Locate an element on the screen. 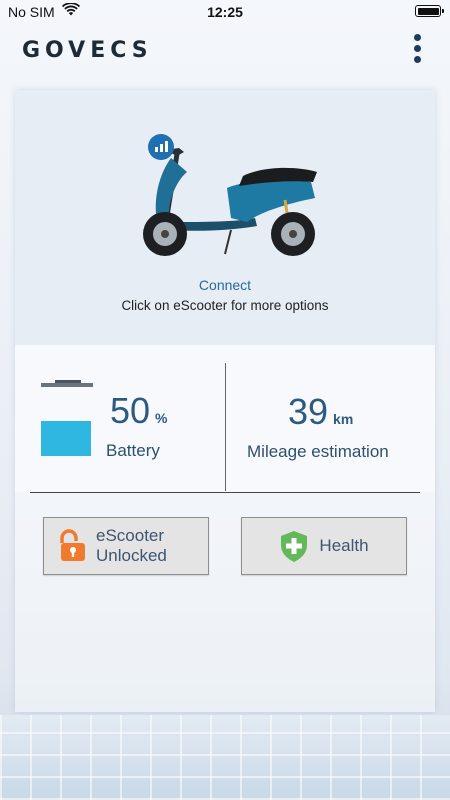 The width and height of the screenshot is (450, 800). status-bar: No SIM 12:25 is located at coordinates (225, 12).